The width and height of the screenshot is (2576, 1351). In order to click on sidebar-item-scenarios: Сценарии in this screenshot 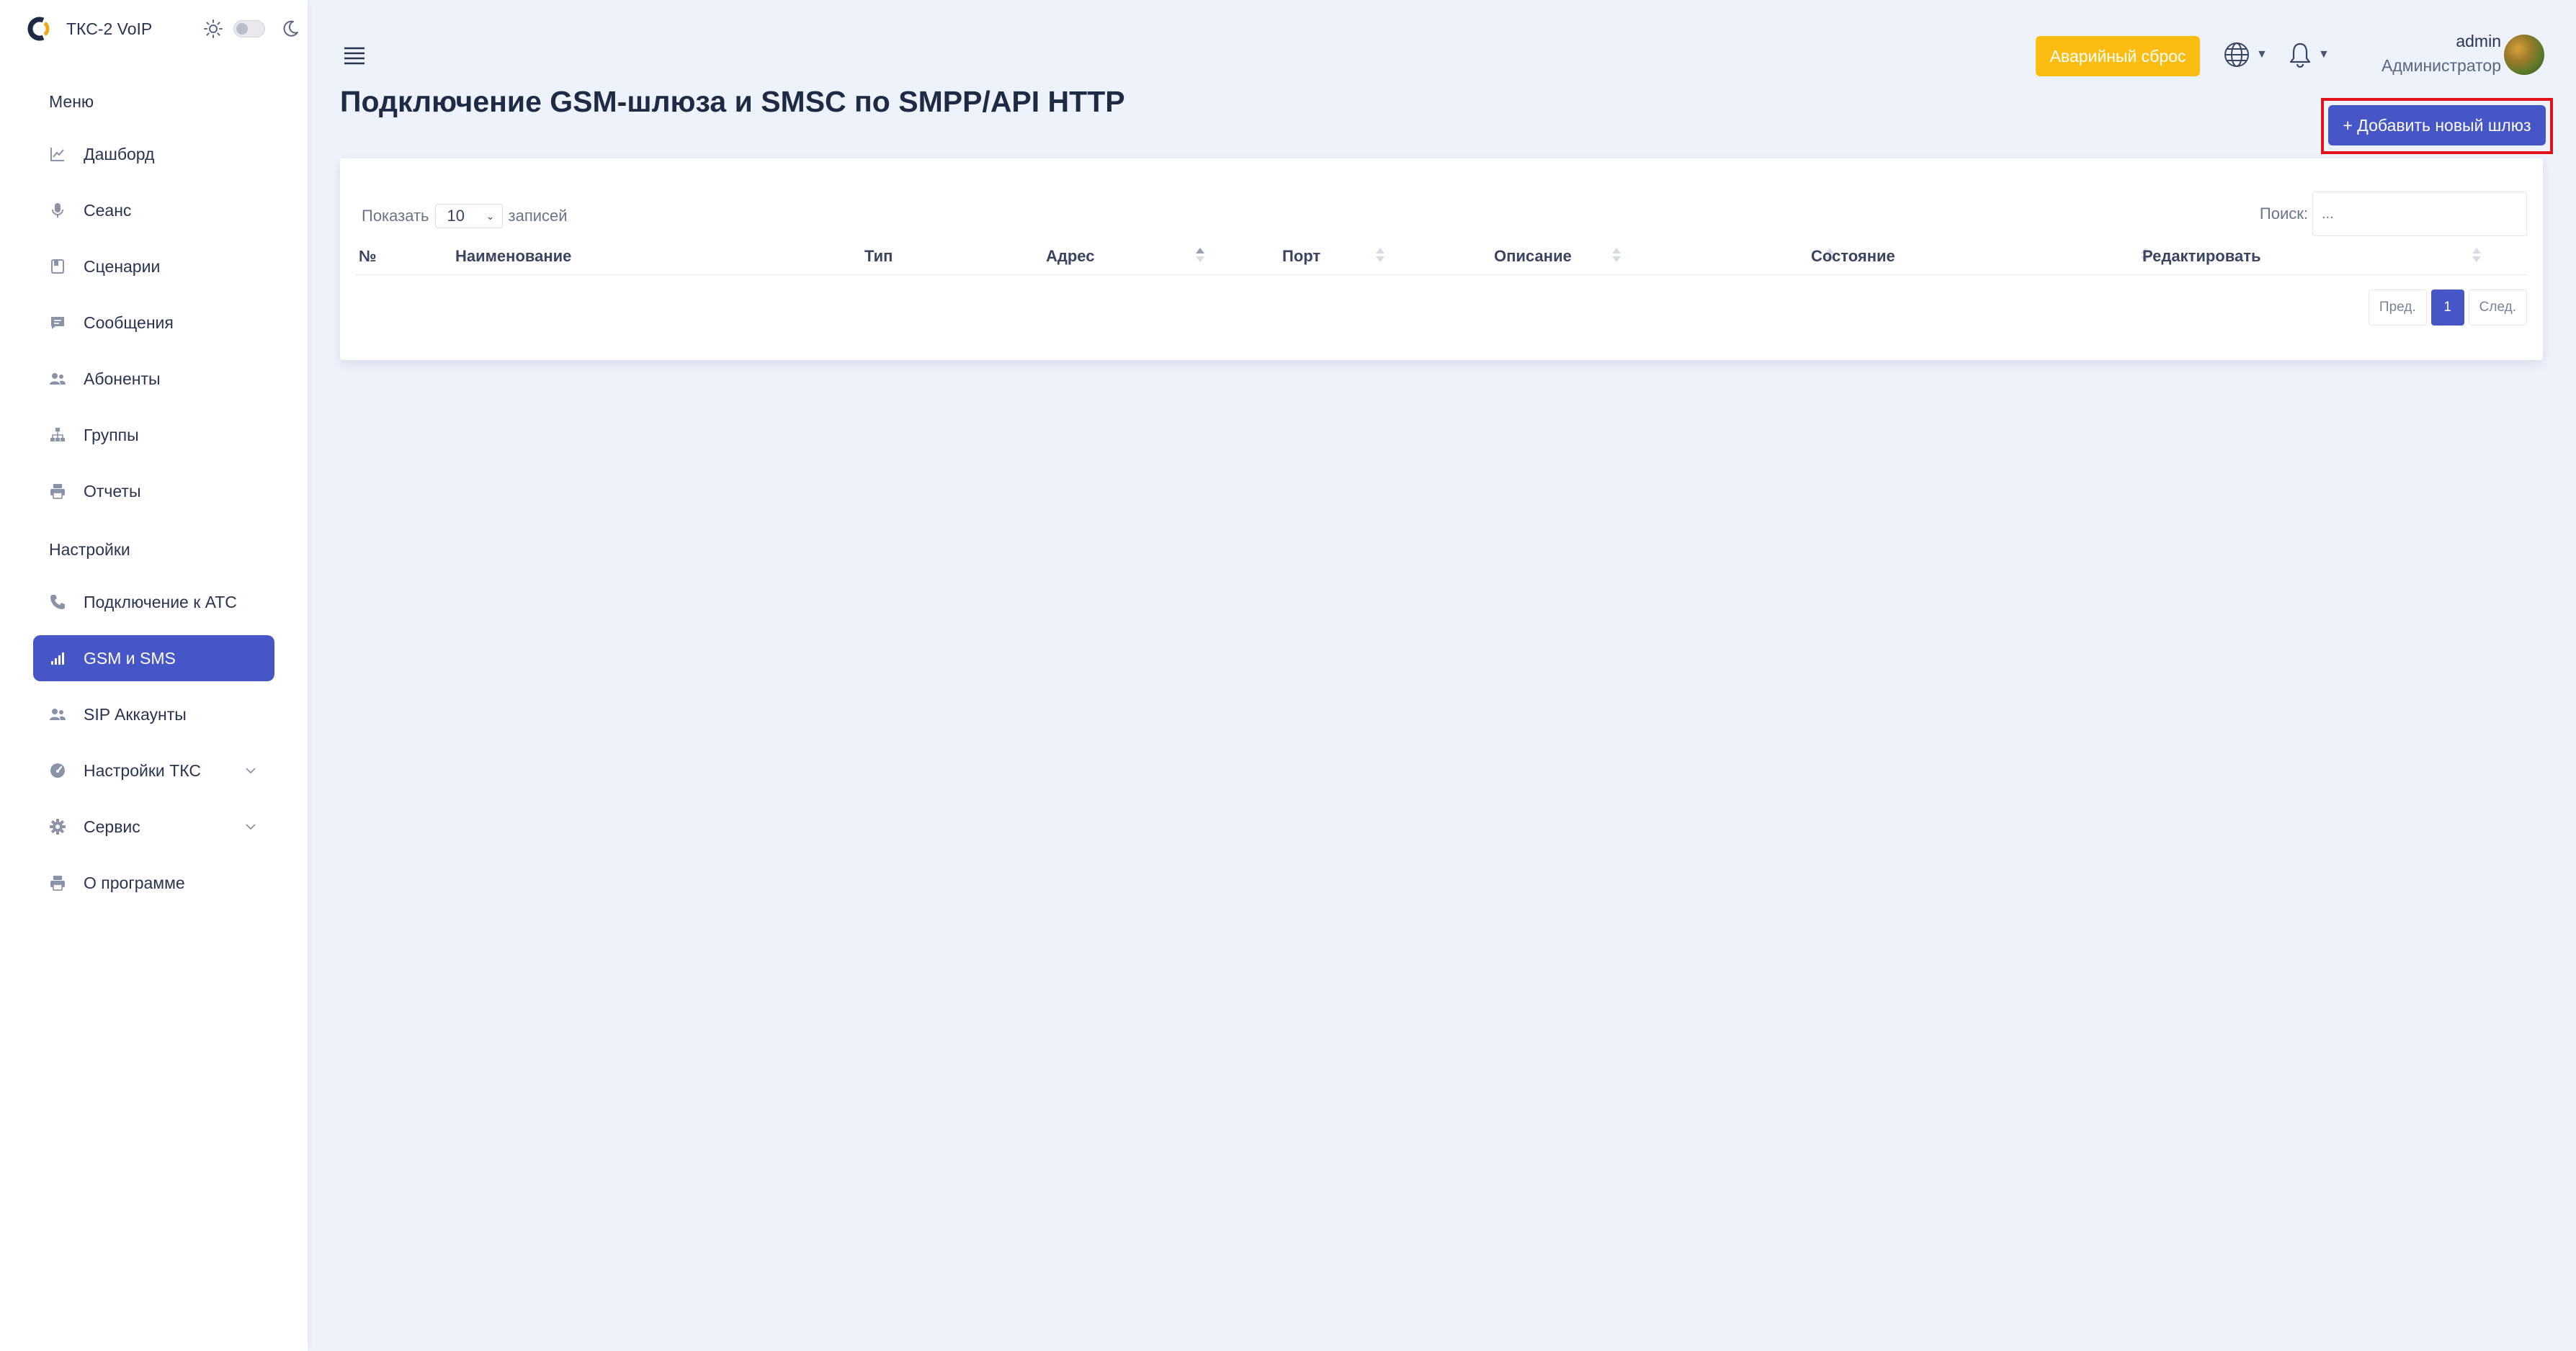, I will do `click(153, 266)`.